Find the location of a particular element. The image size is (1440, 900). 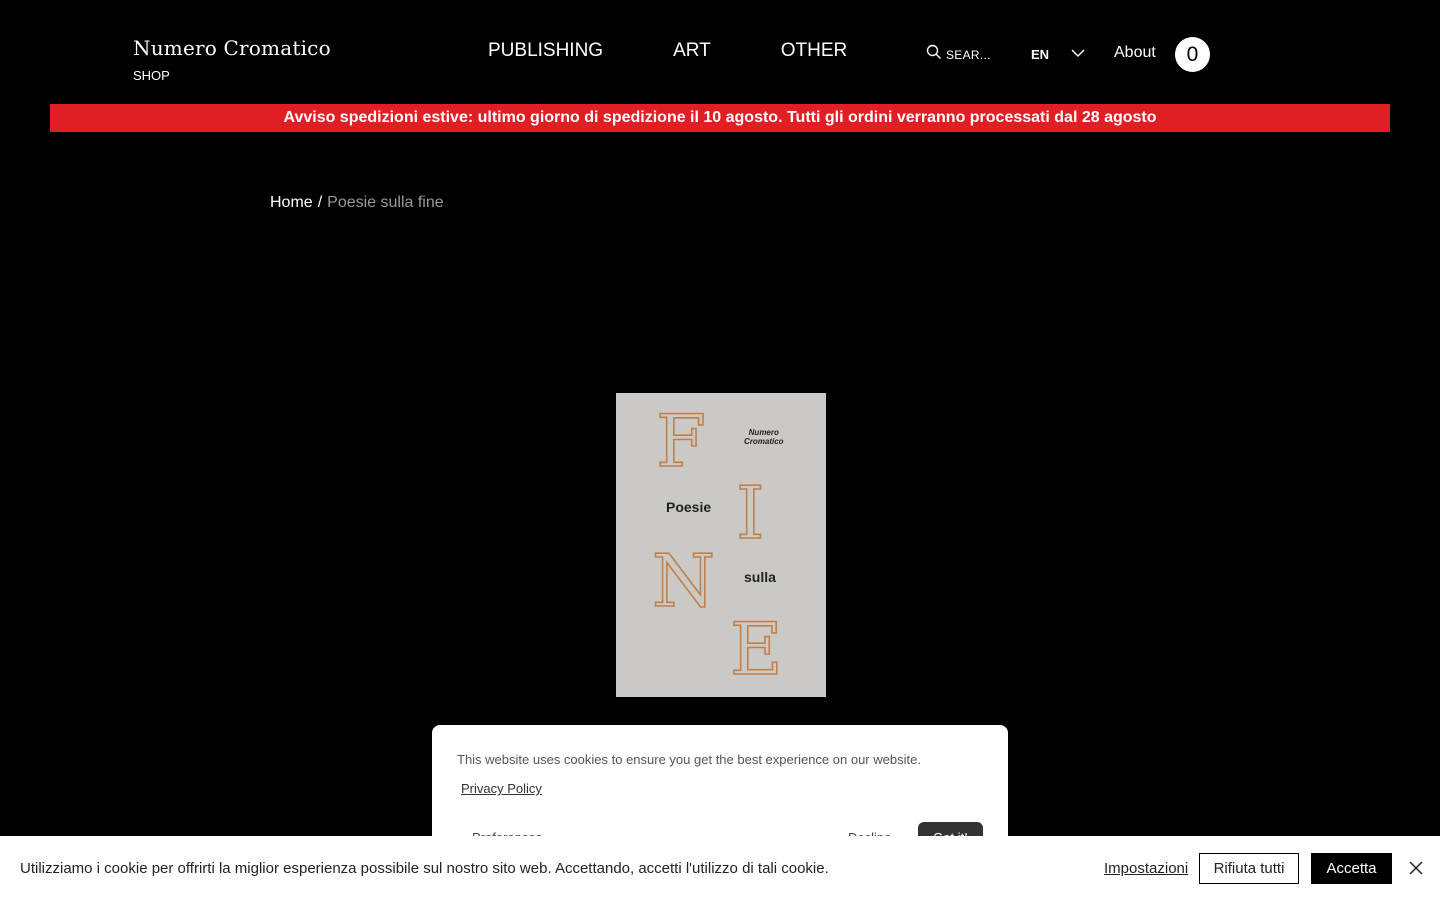

cover-letter-e: E is located at coordinates (756, 649).